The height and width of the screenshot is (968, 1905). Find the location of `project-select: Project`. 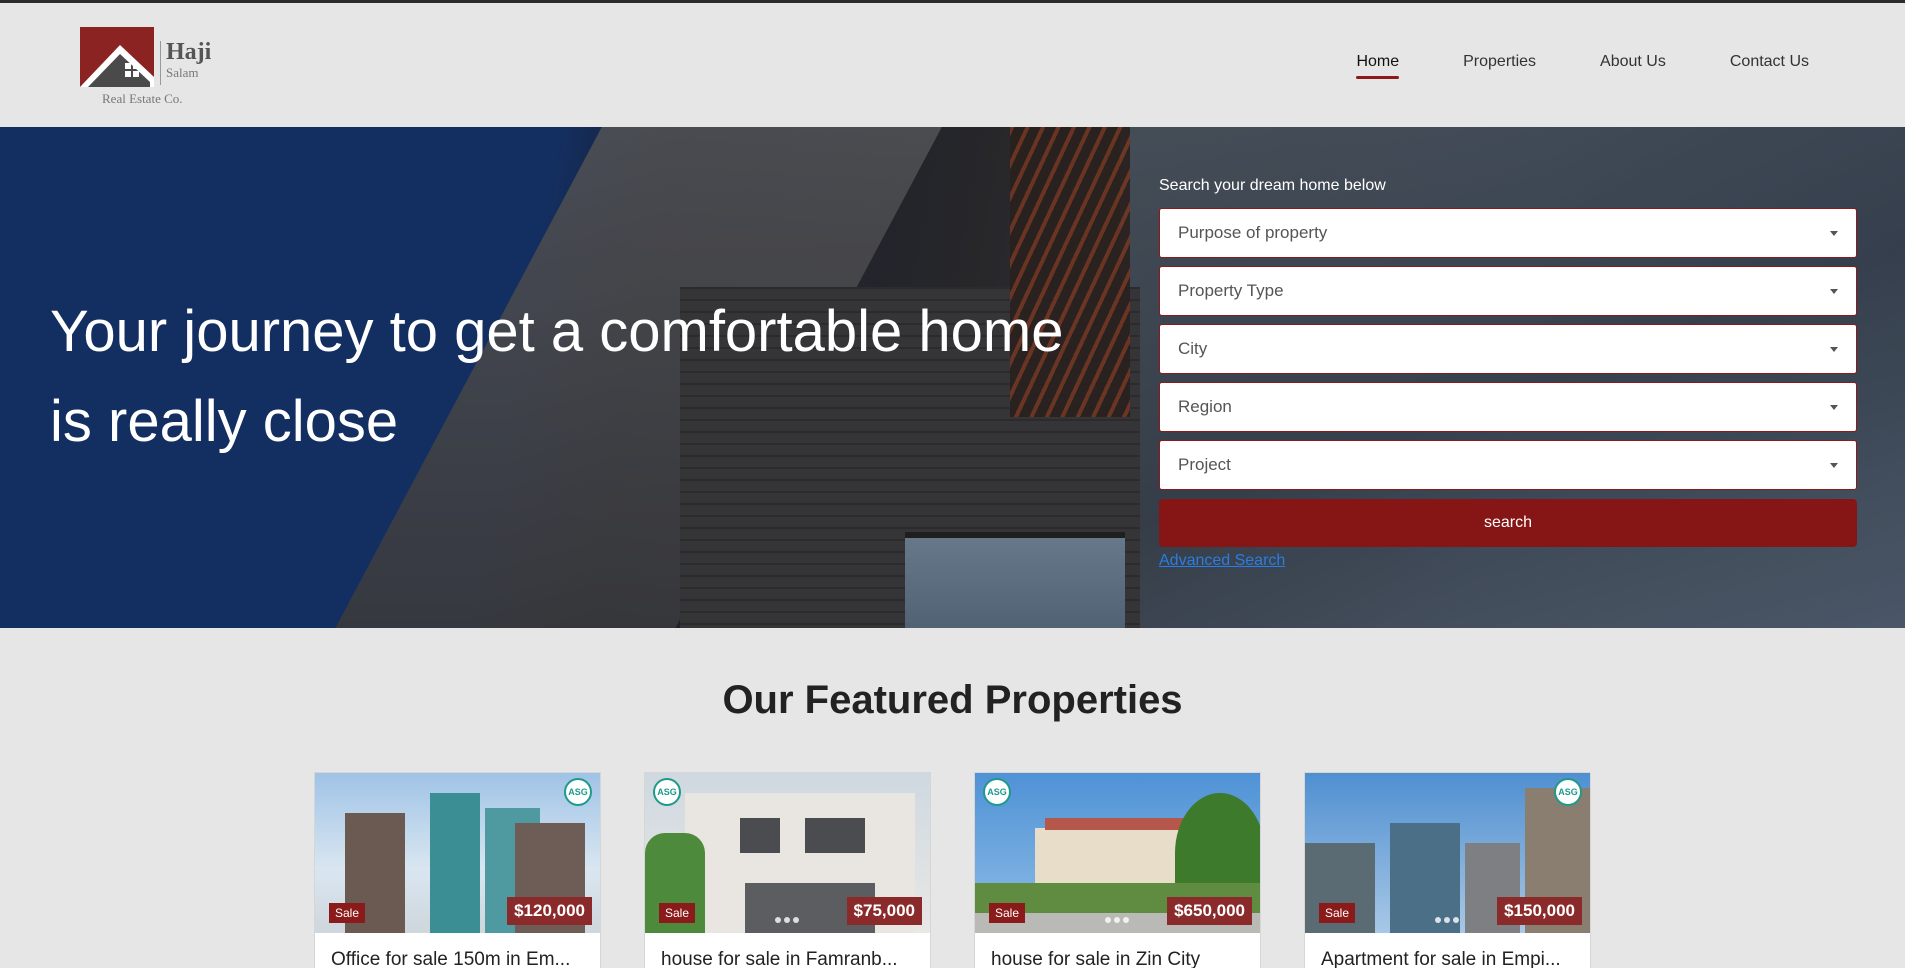

project-select: Project is located at coordinates (1508, 465).